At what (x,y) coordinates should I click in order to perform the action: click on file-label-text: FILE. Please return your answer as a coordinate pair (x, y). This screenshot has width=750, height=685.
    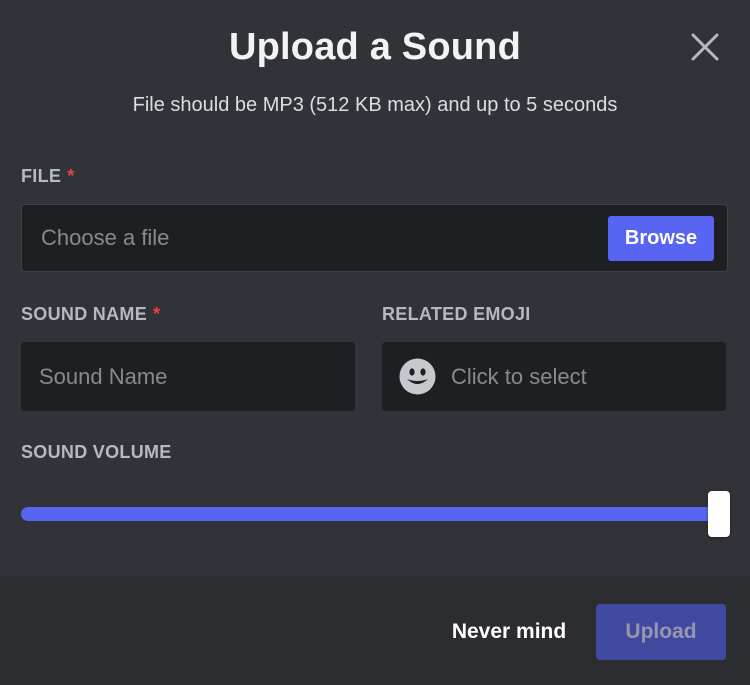
    Looking at the image, I should click on (41, 176).